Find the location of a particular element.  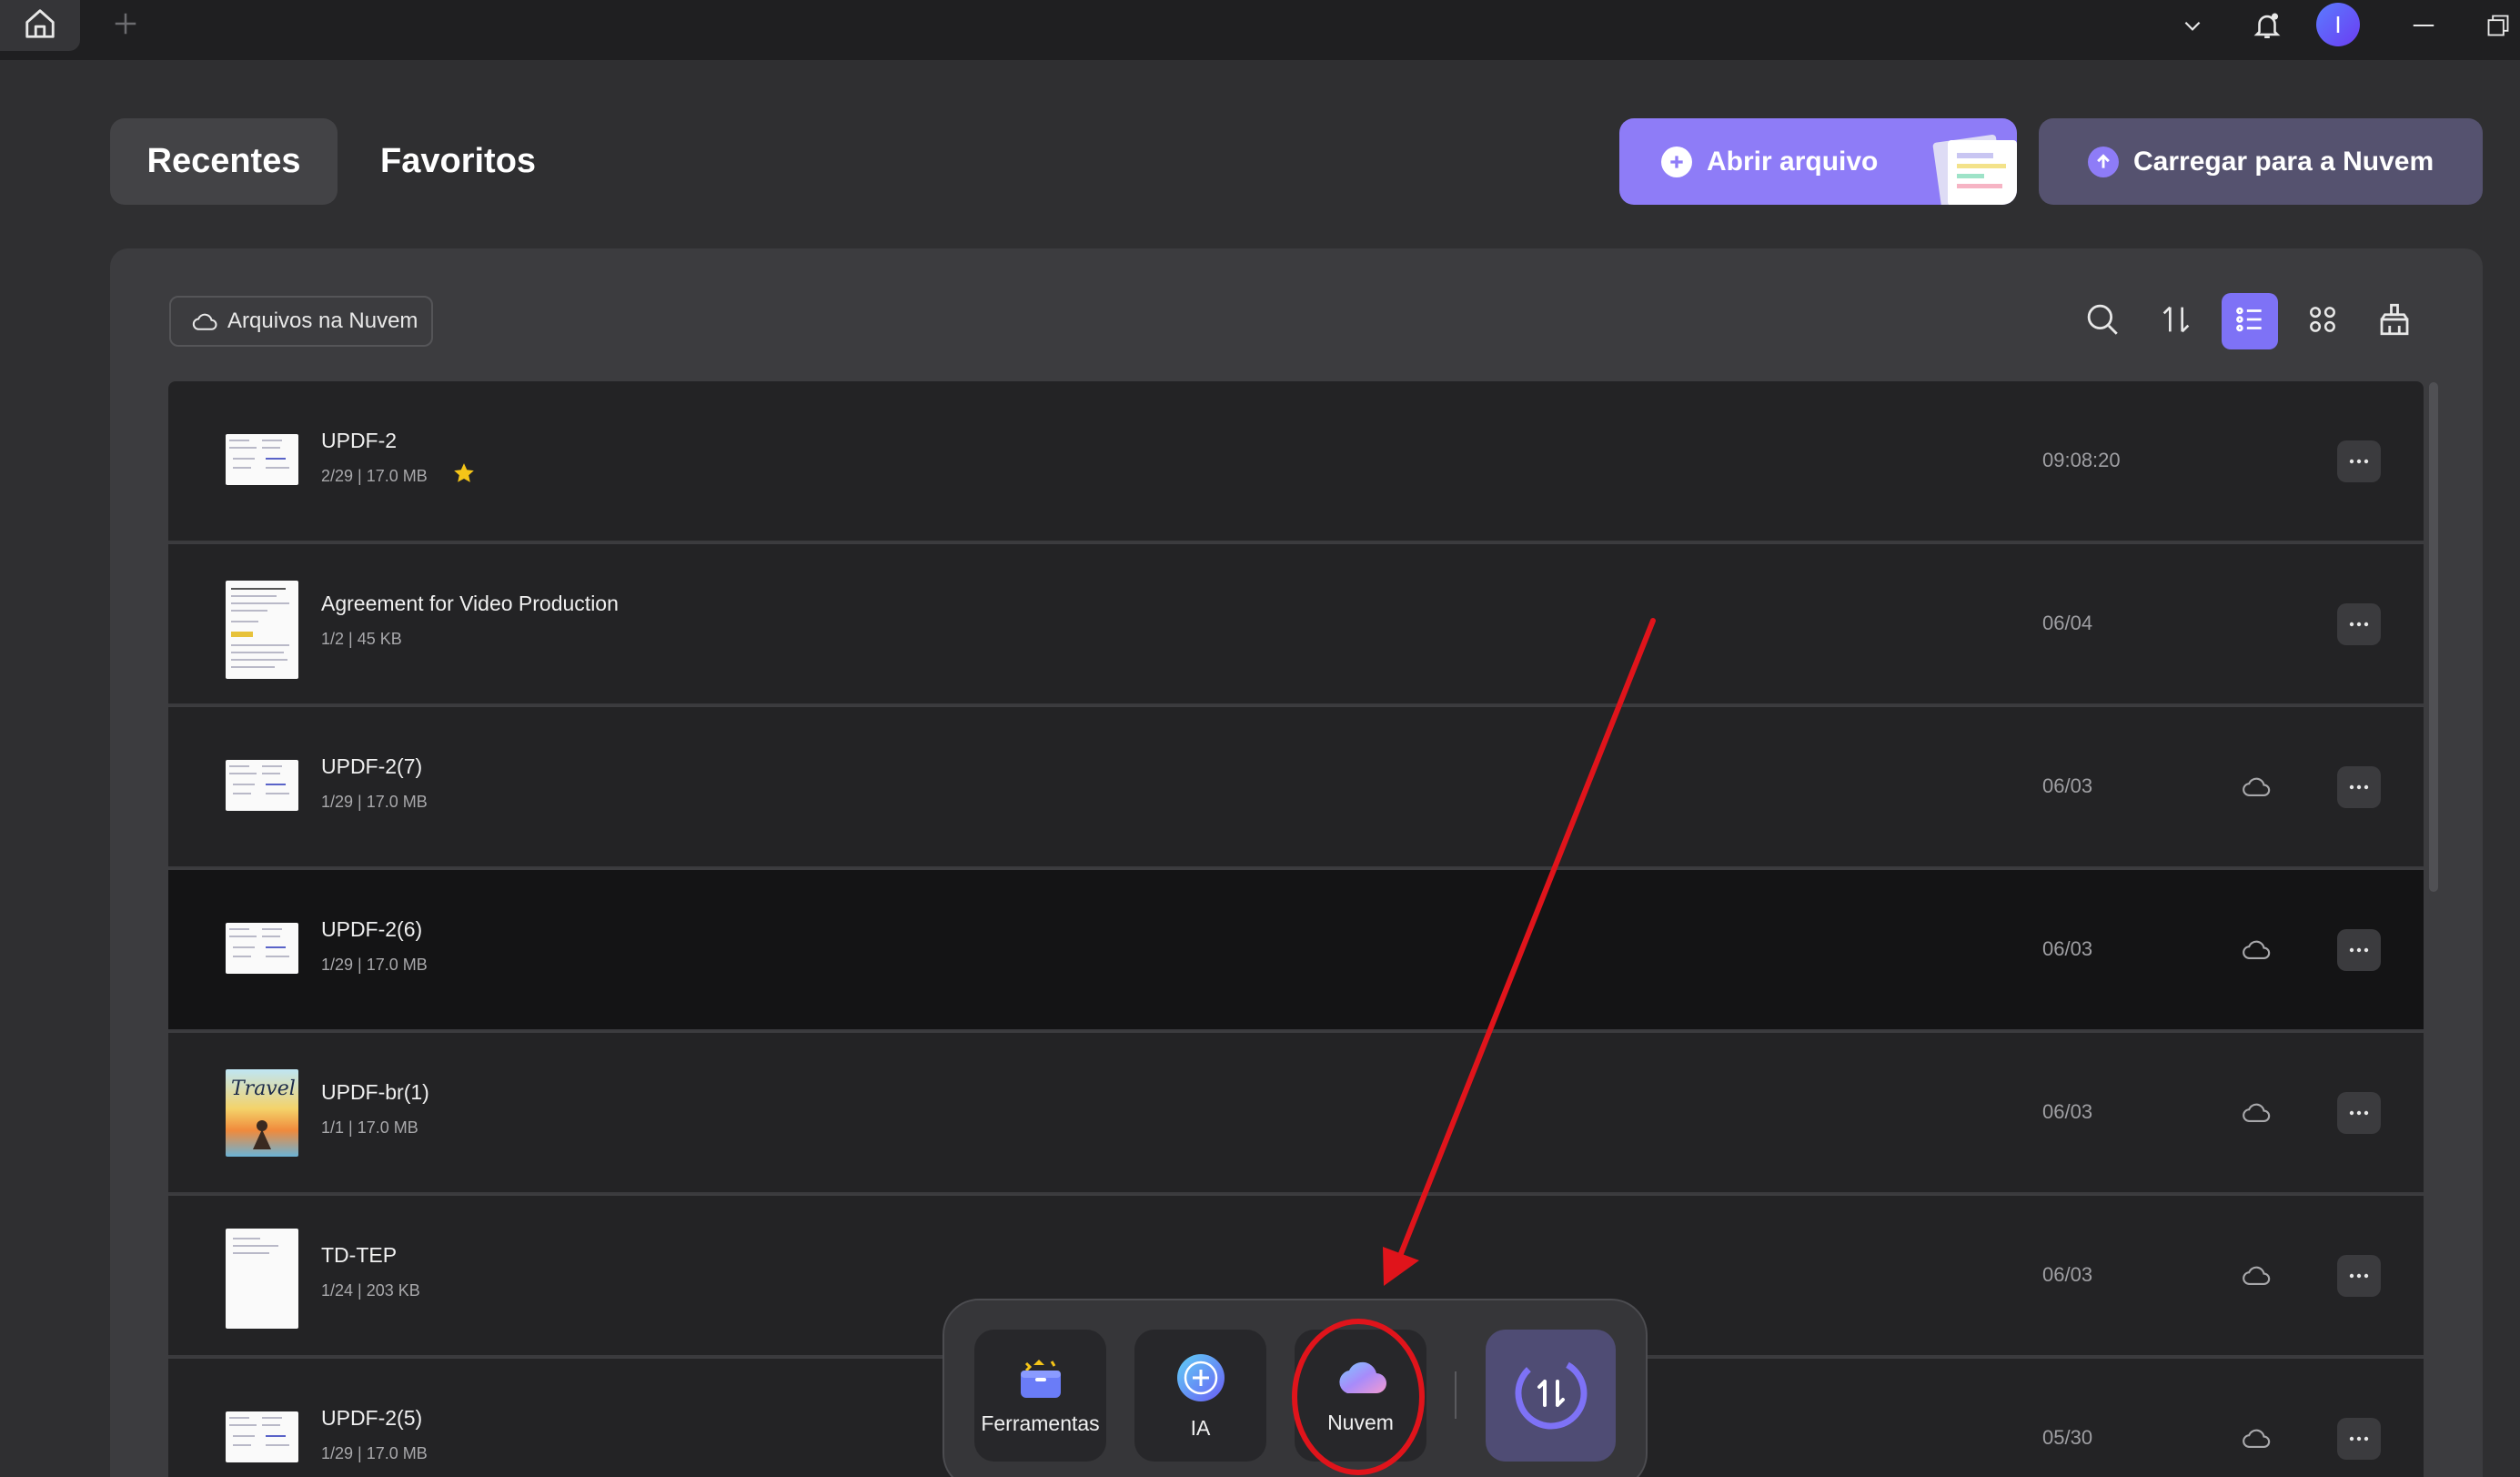

ai-assistant-icon is located at coordinates (1201, 1380).